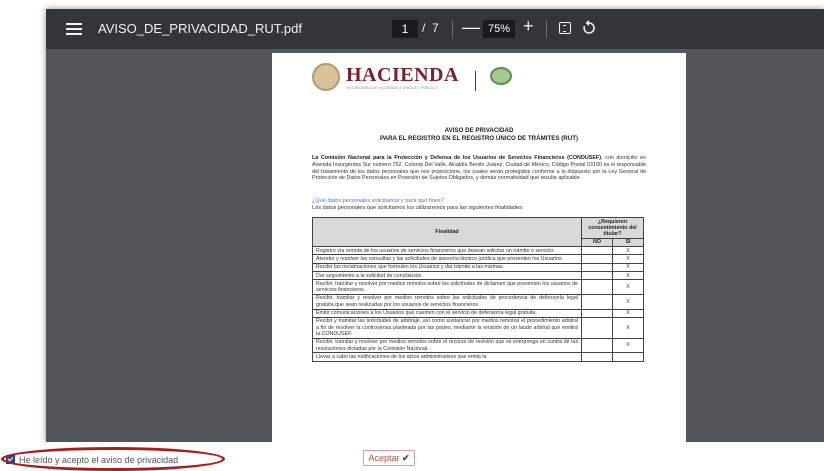 The image size is (824, 471). What do you see at coordinates (471, 27) in the screenshot?
I see `zoom-out-button: —` at bounding box center [471, 27].